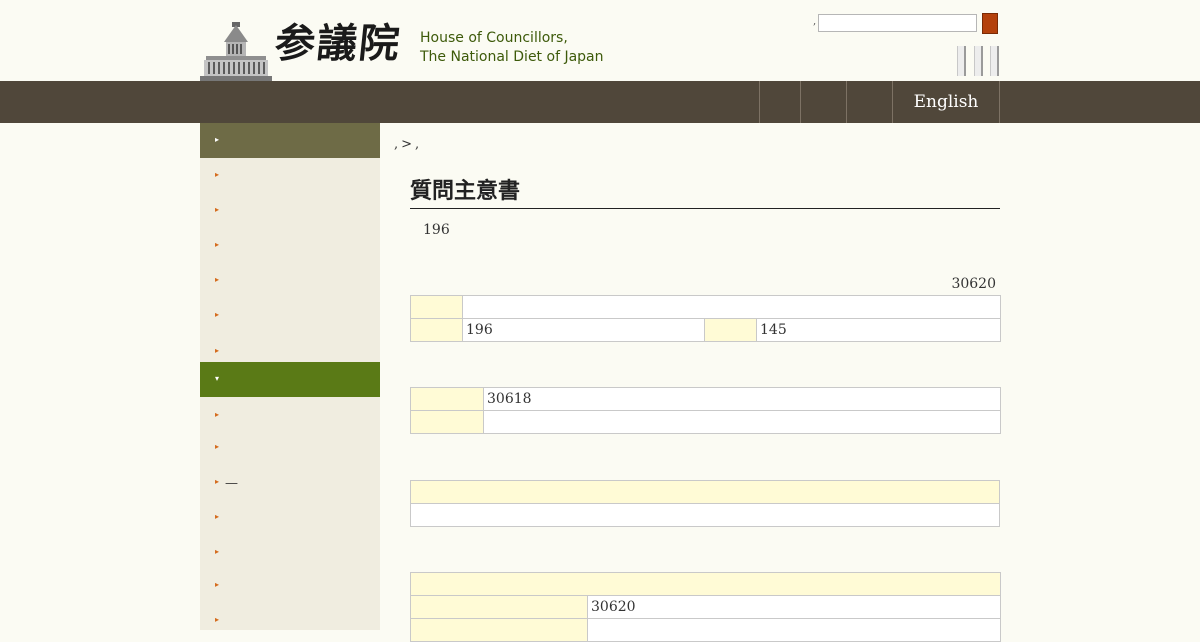 The height and width of the screenshot is (642, 1200). I want to click on question-link-cell, so click(705, 515).